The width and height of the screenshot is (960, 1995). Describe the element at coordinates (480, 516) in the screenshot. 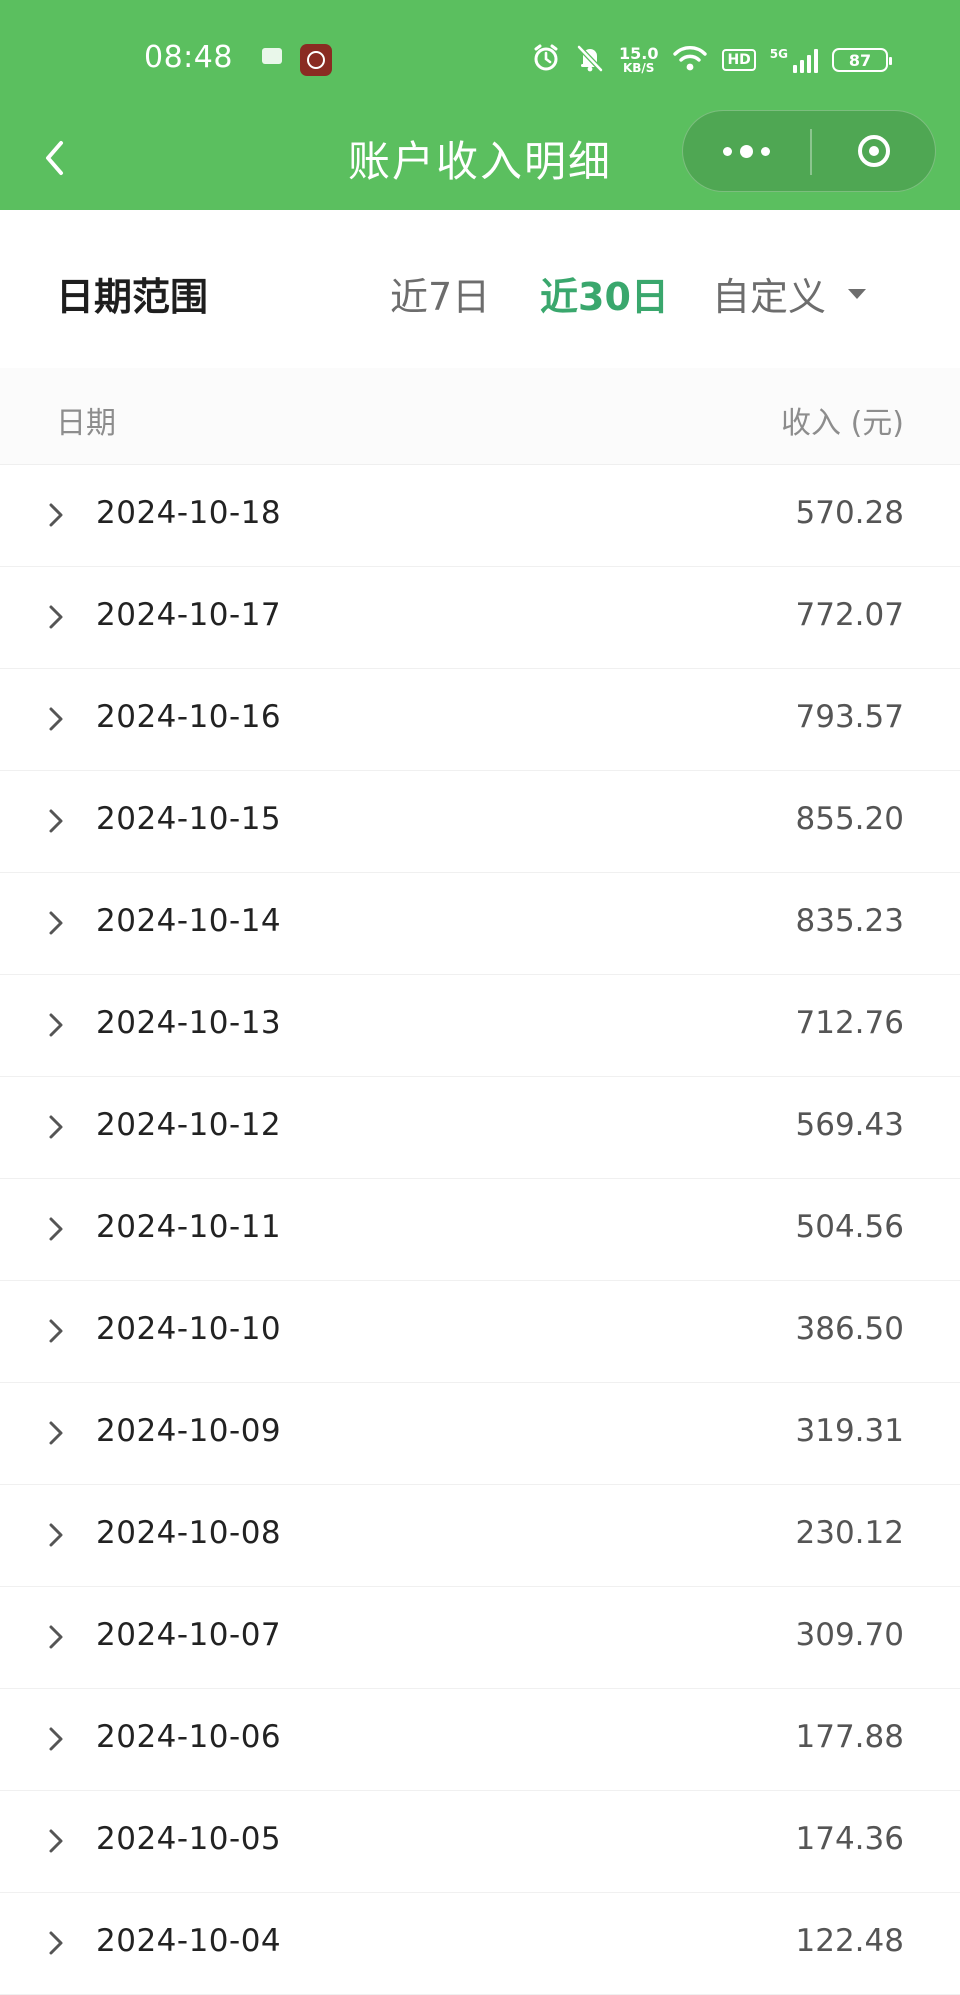

I see `table-row: 2024-10-18 570.28` at that location.